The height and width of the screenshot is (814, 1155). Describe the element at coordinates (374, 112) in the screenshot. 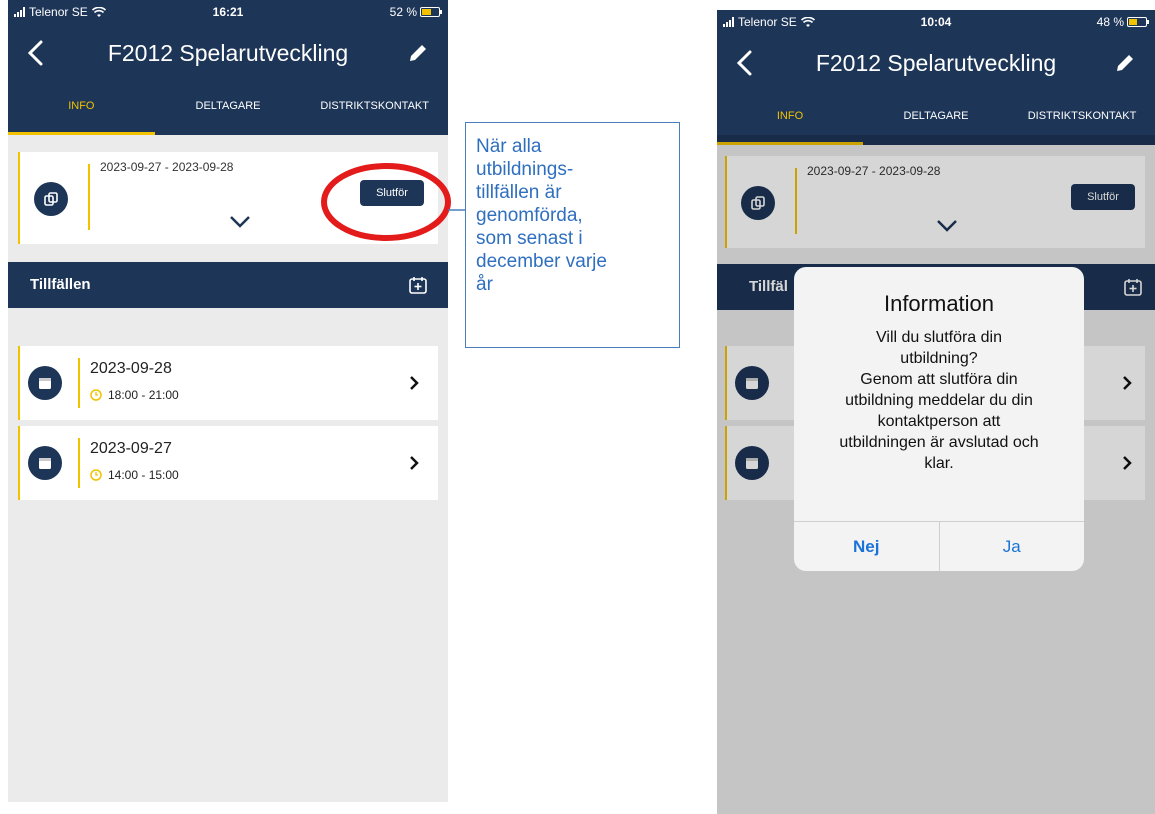

I see `tab-distriktskontakt: DISTRIKTSKONTAKT` at that location.